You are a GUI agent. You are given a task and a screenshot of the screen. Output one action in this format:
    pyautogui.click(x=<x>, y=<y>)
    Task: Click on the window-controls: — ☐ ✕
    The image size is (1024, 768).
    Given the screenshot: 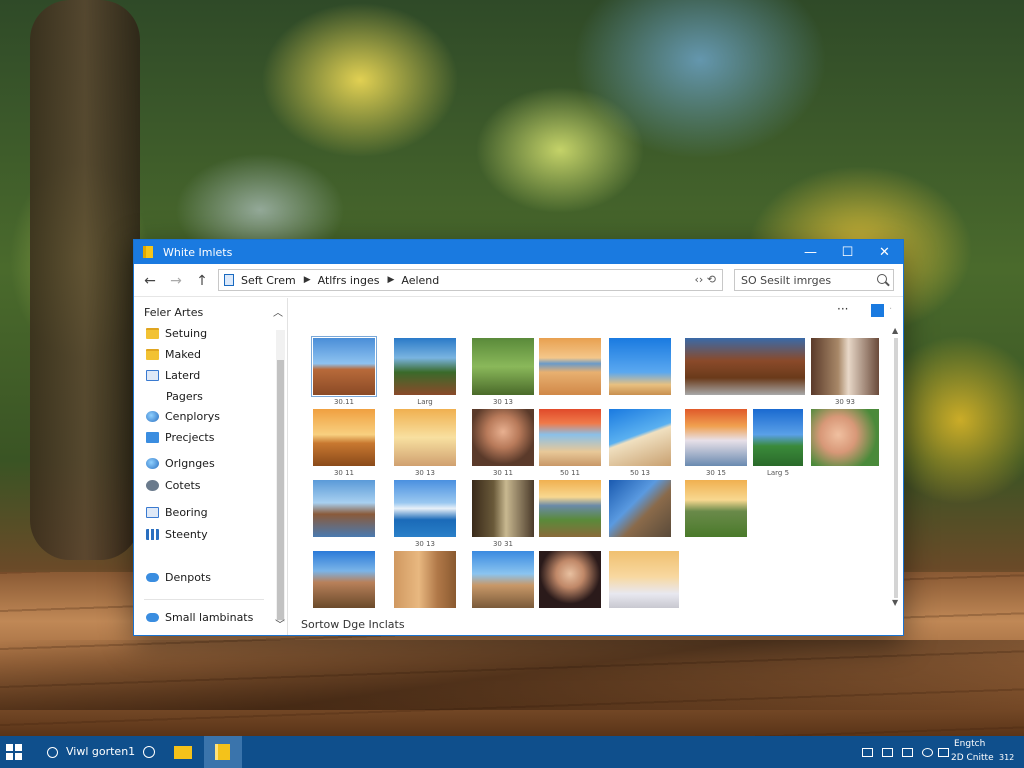 What is the action you would take?
    pyautogui.click(x=847, y=252)
    